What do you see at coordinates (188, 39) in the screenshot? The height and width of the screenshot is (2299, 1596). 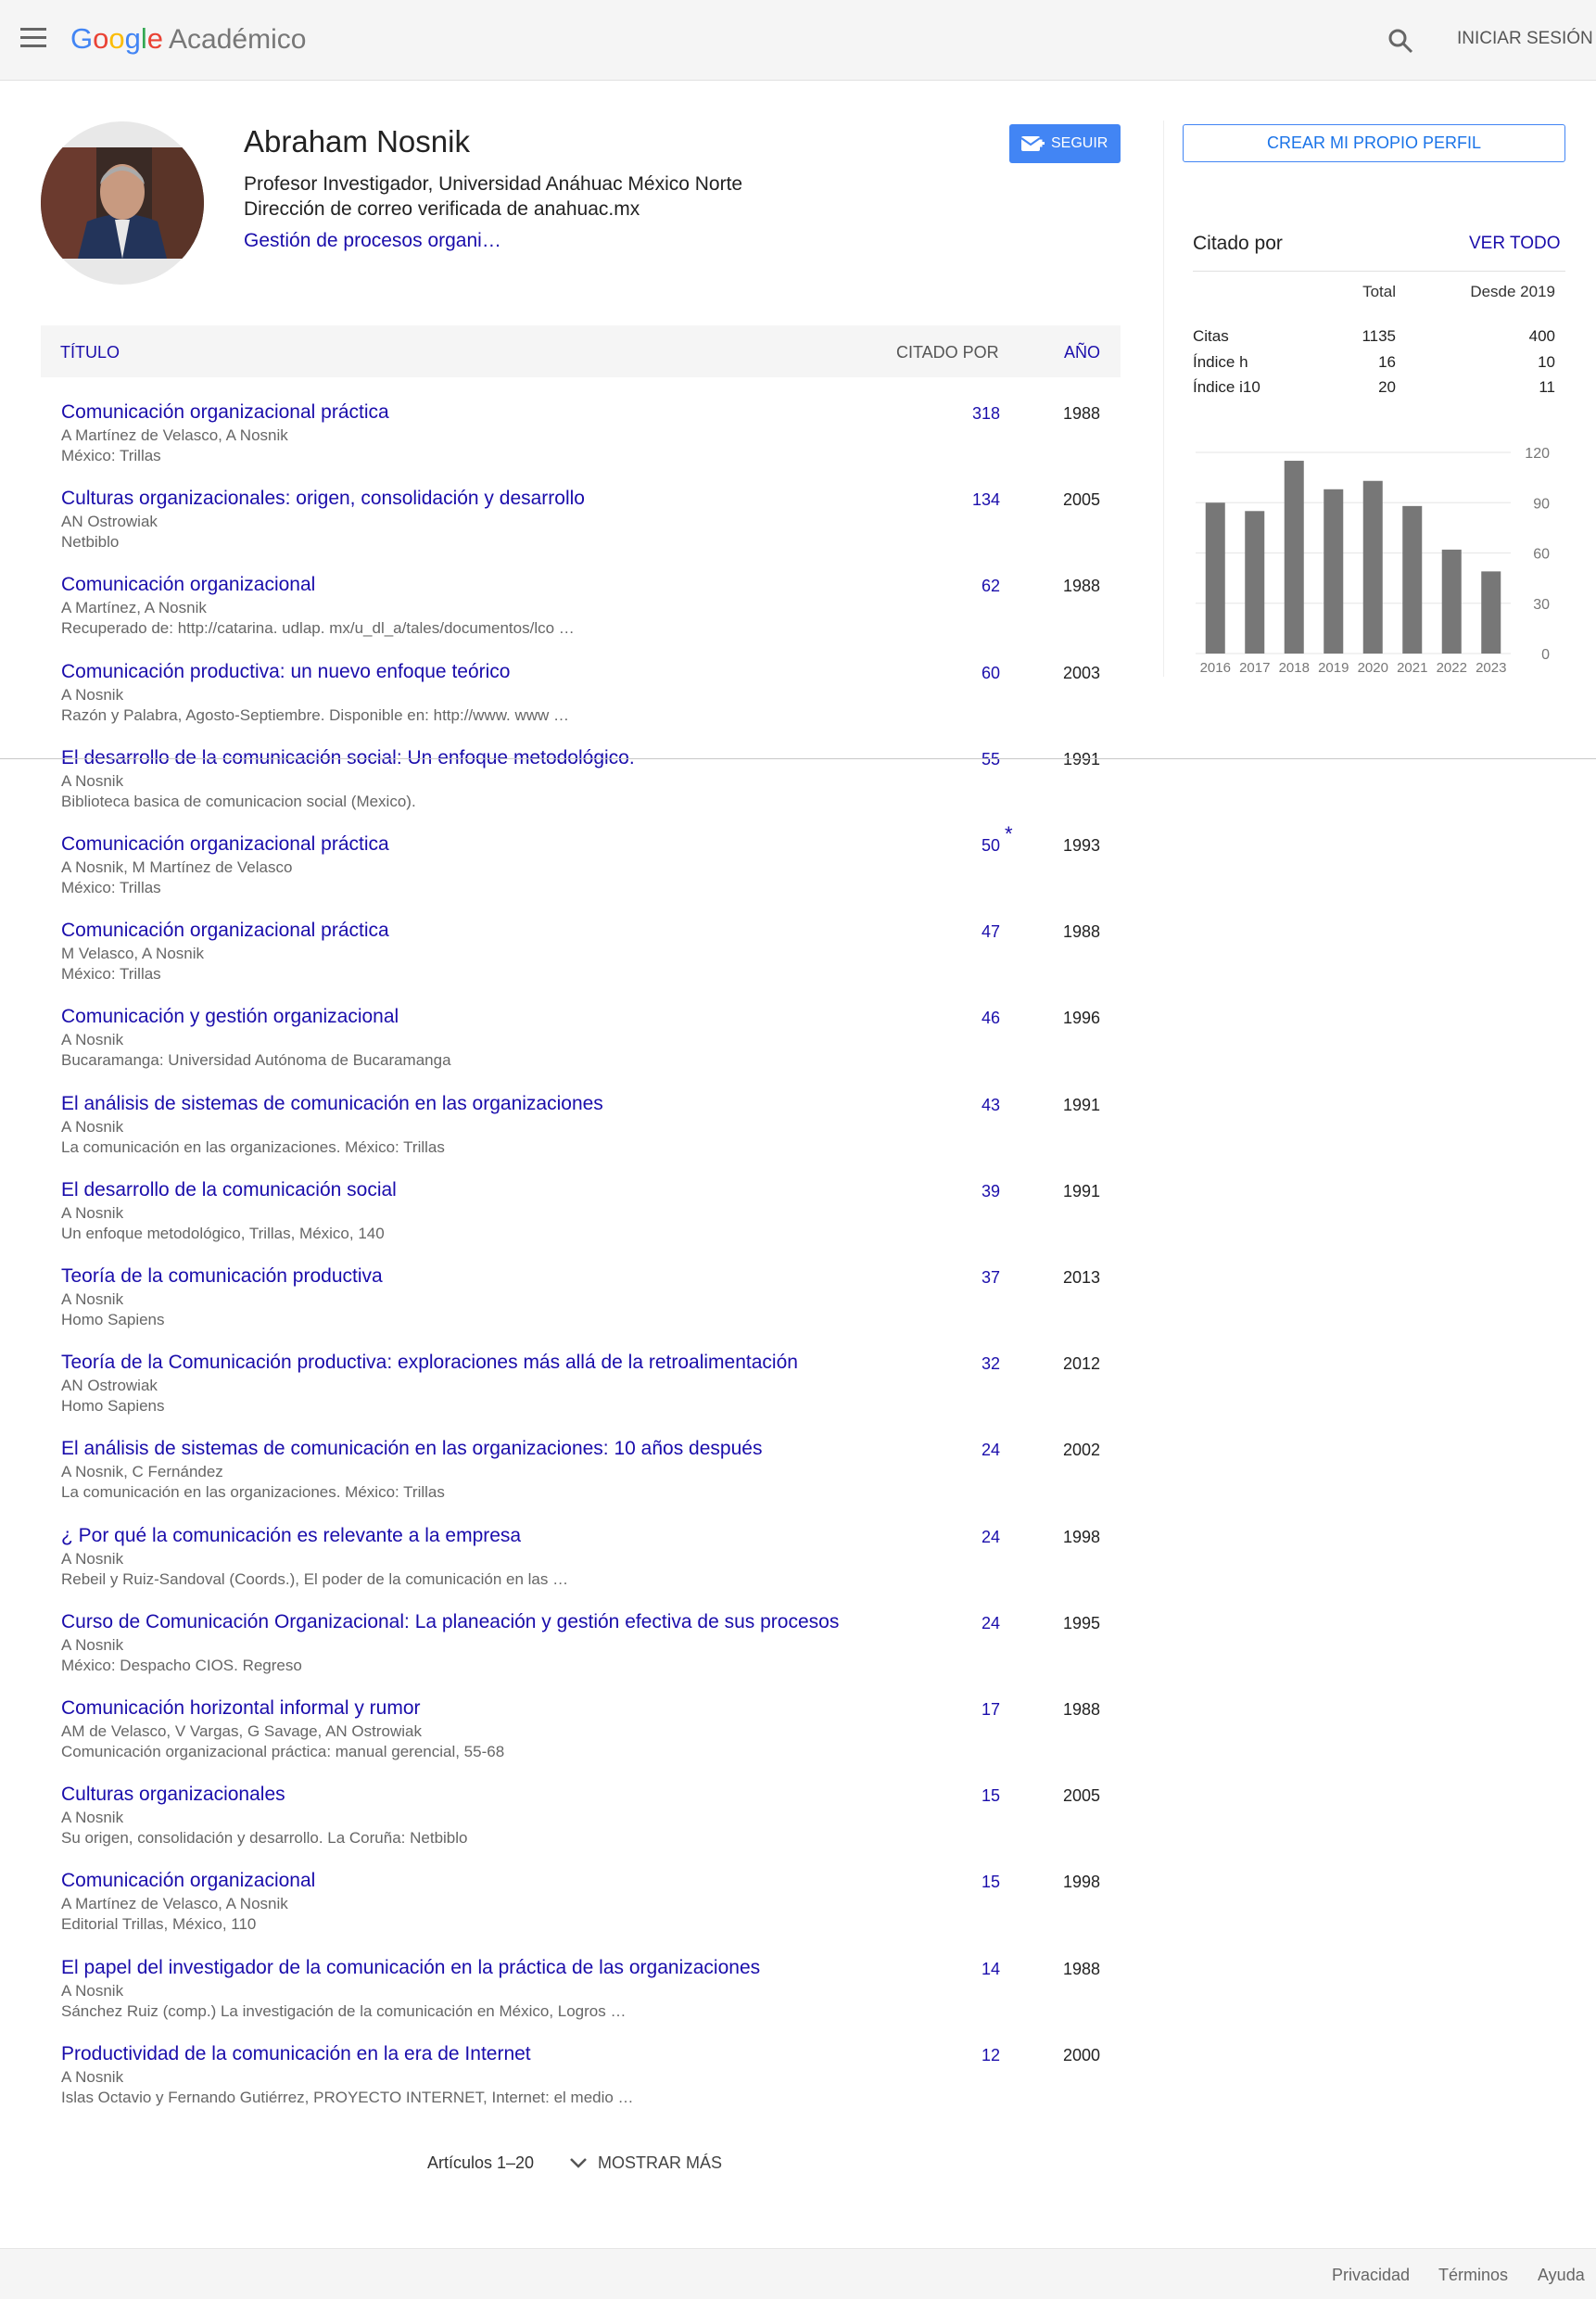 I see `scholar-logo: Google Académico` at bounding box center [188, 39].